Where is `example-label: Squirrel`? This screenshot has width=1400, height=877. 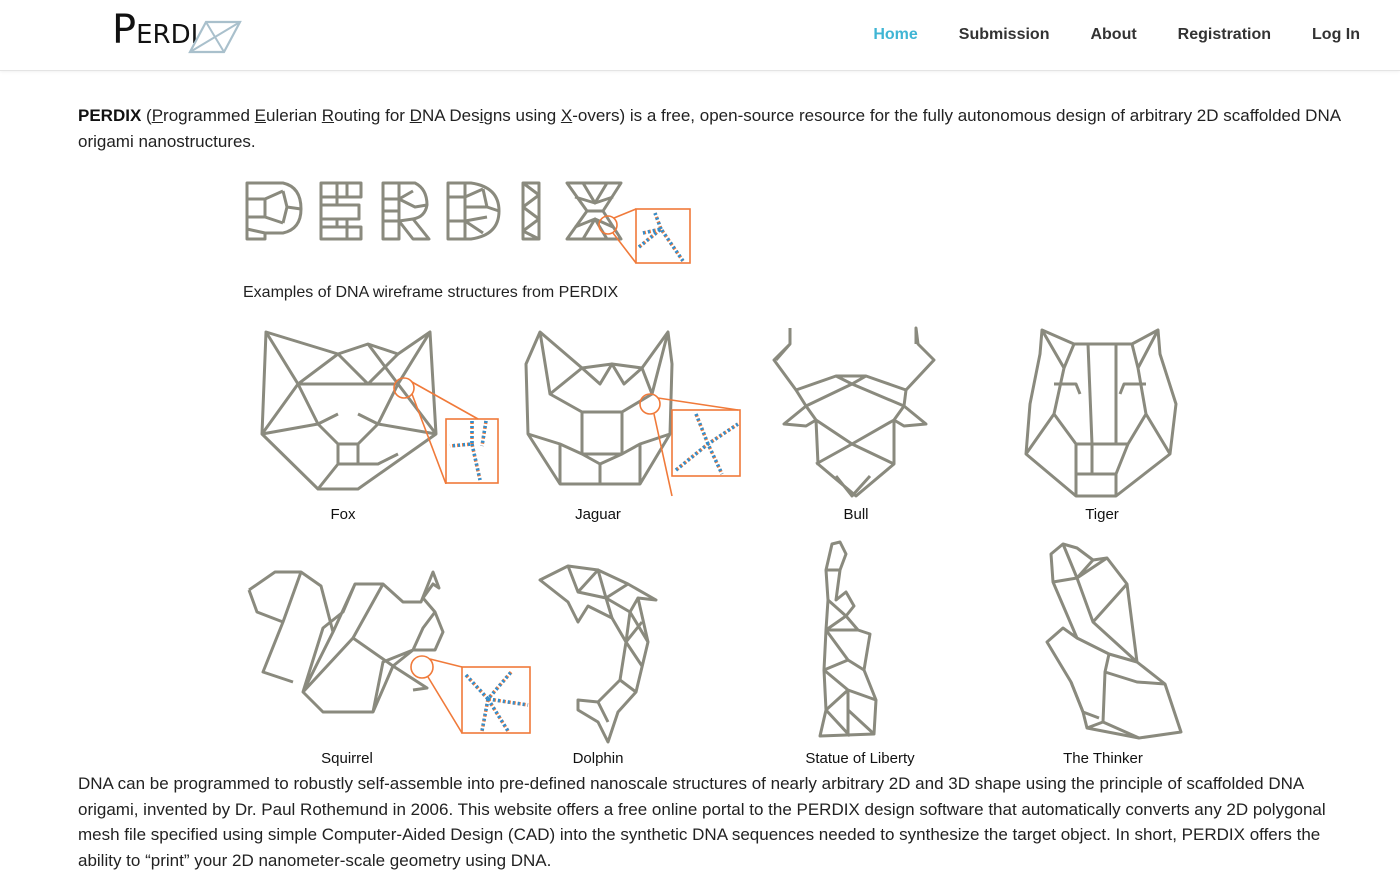 example-label: Squirrel is located at coordinates (347, 758).